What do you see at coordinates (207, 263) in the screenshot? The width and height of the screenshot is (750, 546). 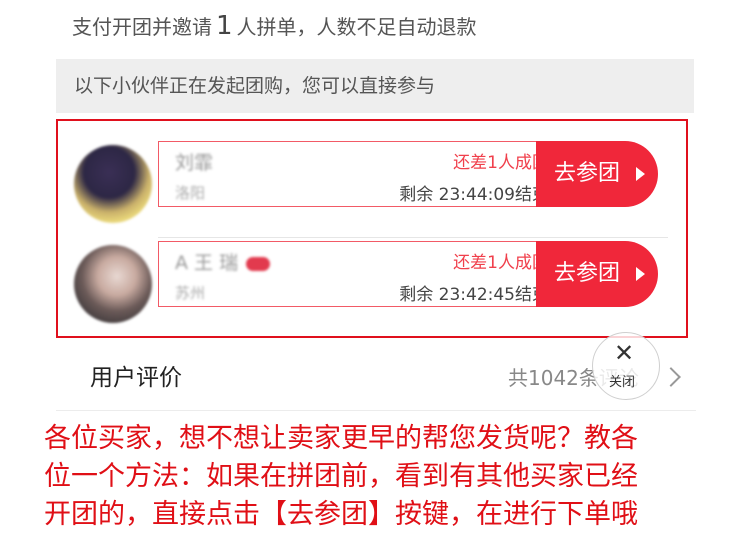 I see `group-leader-name-text: A 王 瑞` at bounding box center [207, 263].